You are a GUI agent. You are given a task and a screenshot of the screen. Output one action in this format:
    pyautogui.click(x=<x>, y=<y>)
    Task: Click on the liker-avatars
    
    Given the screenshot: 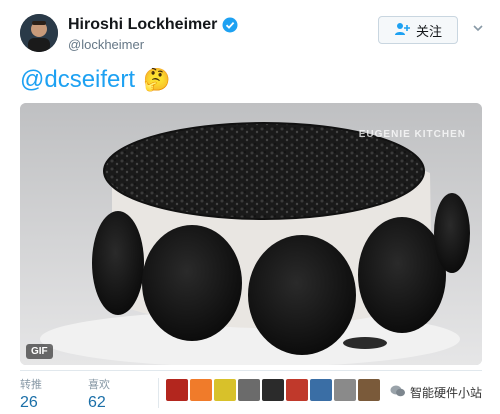 What is the action you would take?
    pyautogui.click(x=273, y=390)
    